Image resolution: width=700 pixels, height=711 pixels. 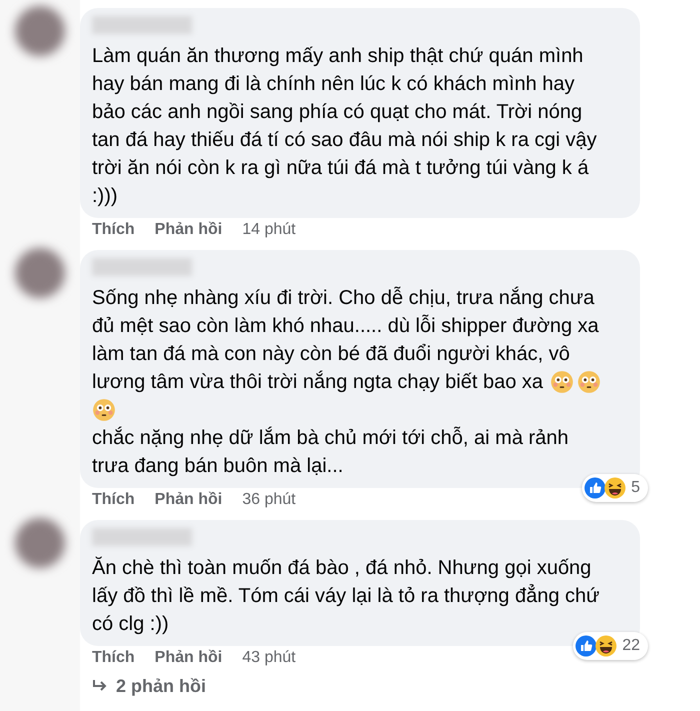 I want to click on comment-time: 43 phút, so click(x=269, y=658).